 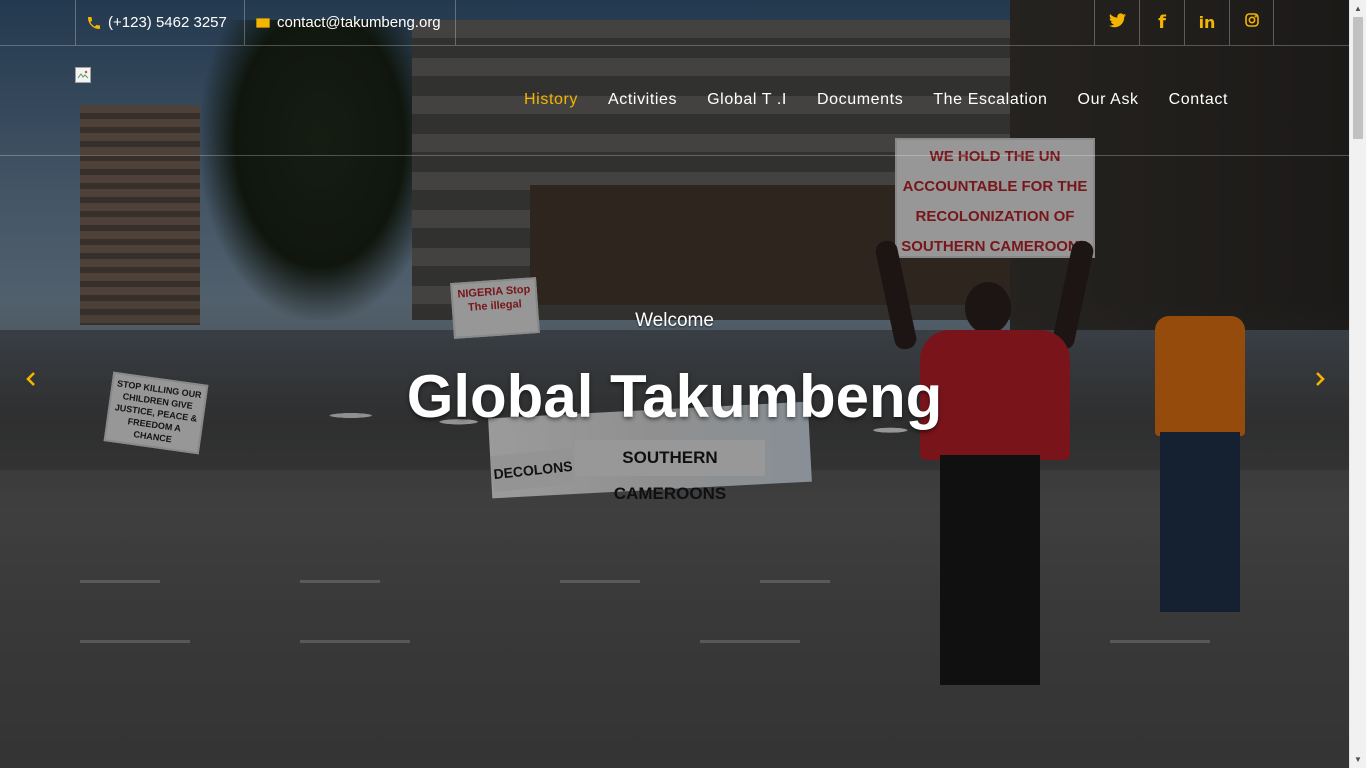 I want to click on instagram-icon, so click(x=1252, y=22).